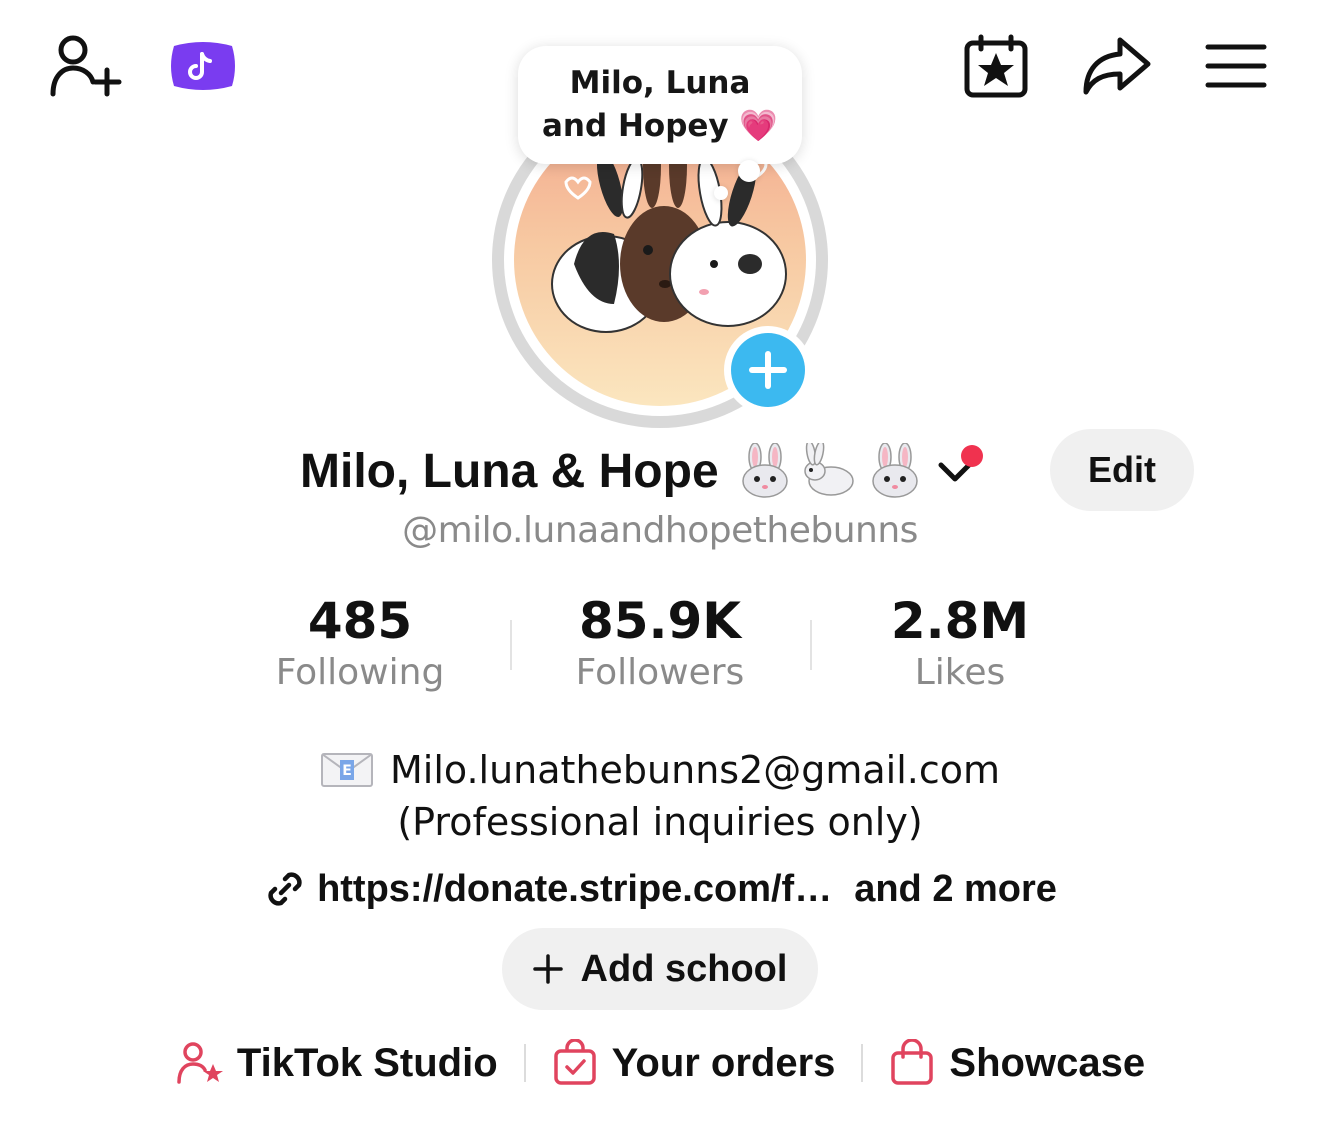 This screenshot has width=1320, height=1132. What do you see at coordinates (1047, 1062) in the screenshot?
I see `showcase-label: Showcase` at bounding box center [1047, 1062].